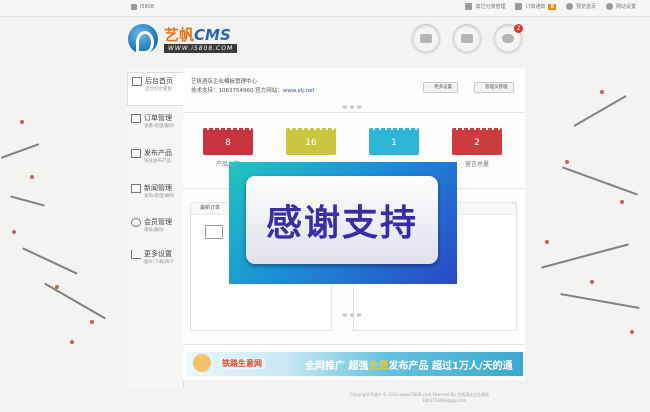 The height and width of the screenshot is (412, 650). What do you see at coordinates (155, 127) in the screenshot?
I see `sidebar-item-orders: 订单管理 查看/处理/删除` at bounding box center [155, 127].